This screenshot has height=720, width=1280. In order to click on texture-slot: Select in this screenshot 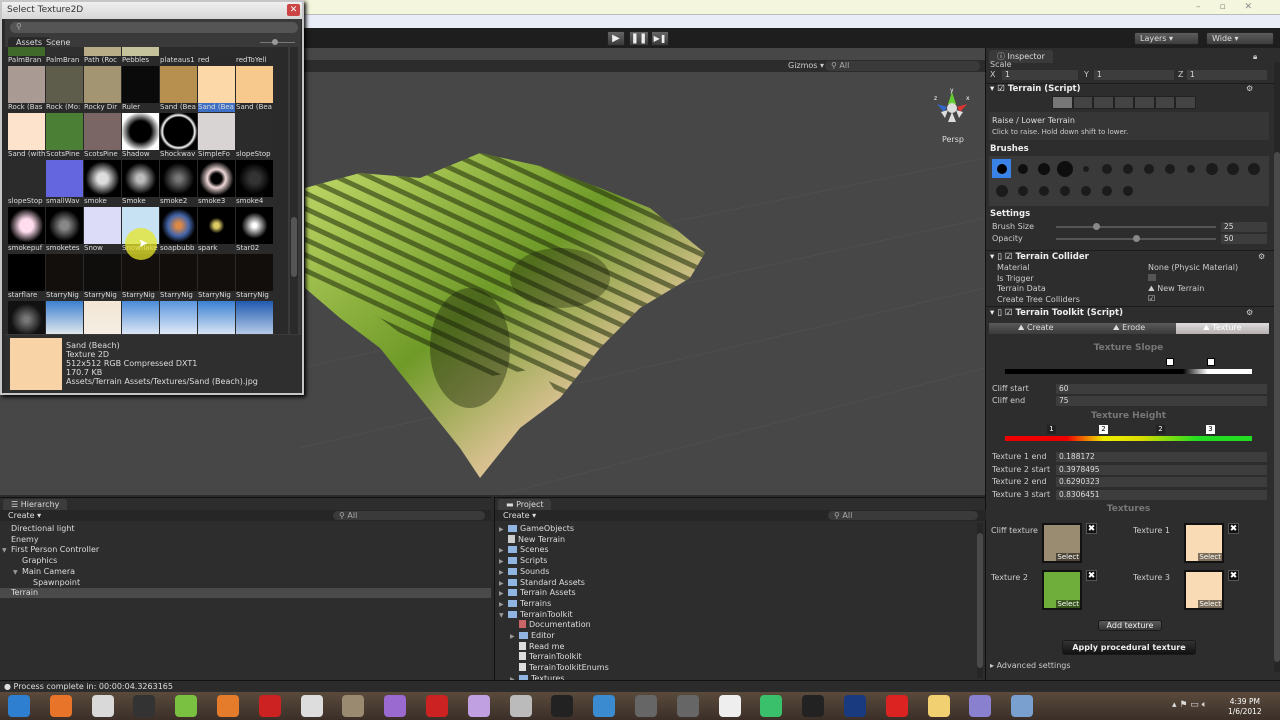, I will do `click(1204, 543)`.